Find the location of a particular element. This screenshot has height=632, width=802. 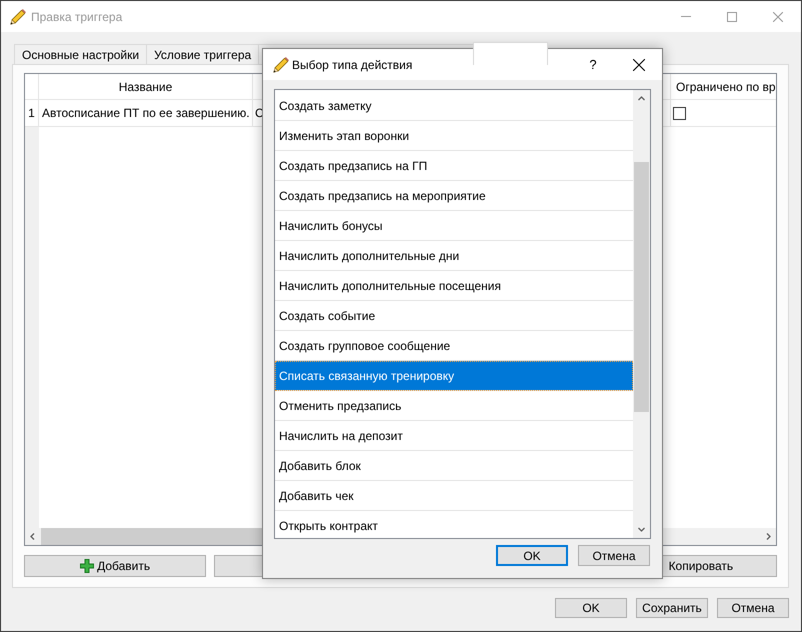

row-number: 1 is located at coordinates (31, 113).